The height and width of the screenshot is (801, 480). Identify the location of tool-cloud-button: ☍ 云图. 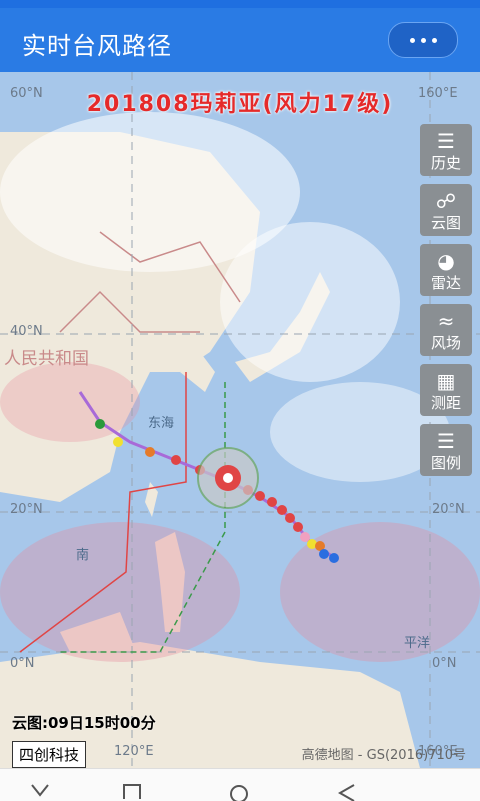
(446, 210).